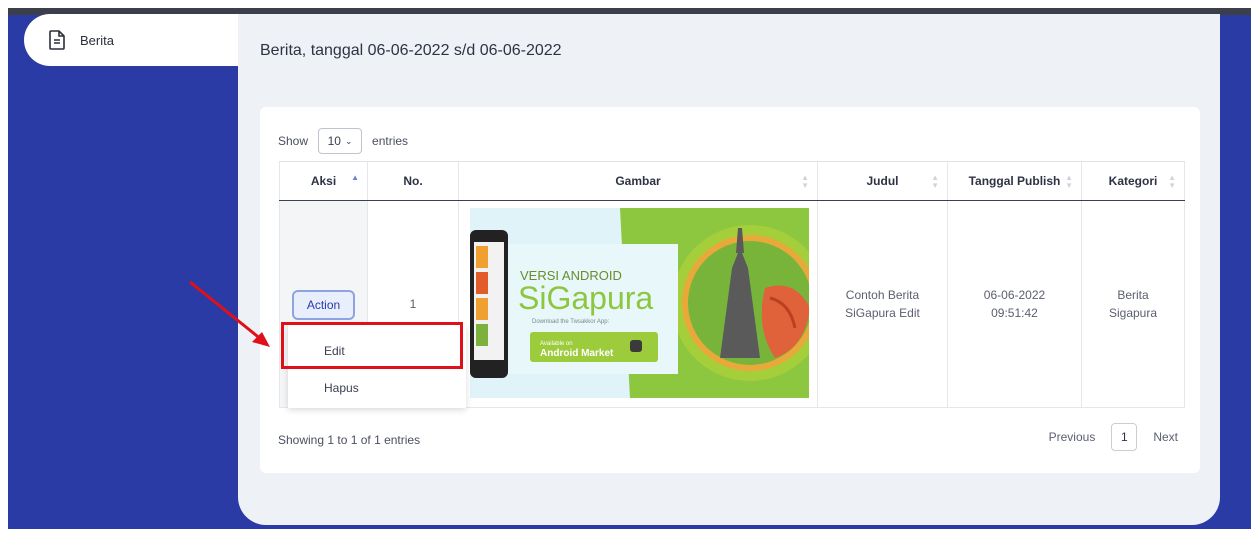  I want to click on banner-brand: SiGapura, so click(585, 298).